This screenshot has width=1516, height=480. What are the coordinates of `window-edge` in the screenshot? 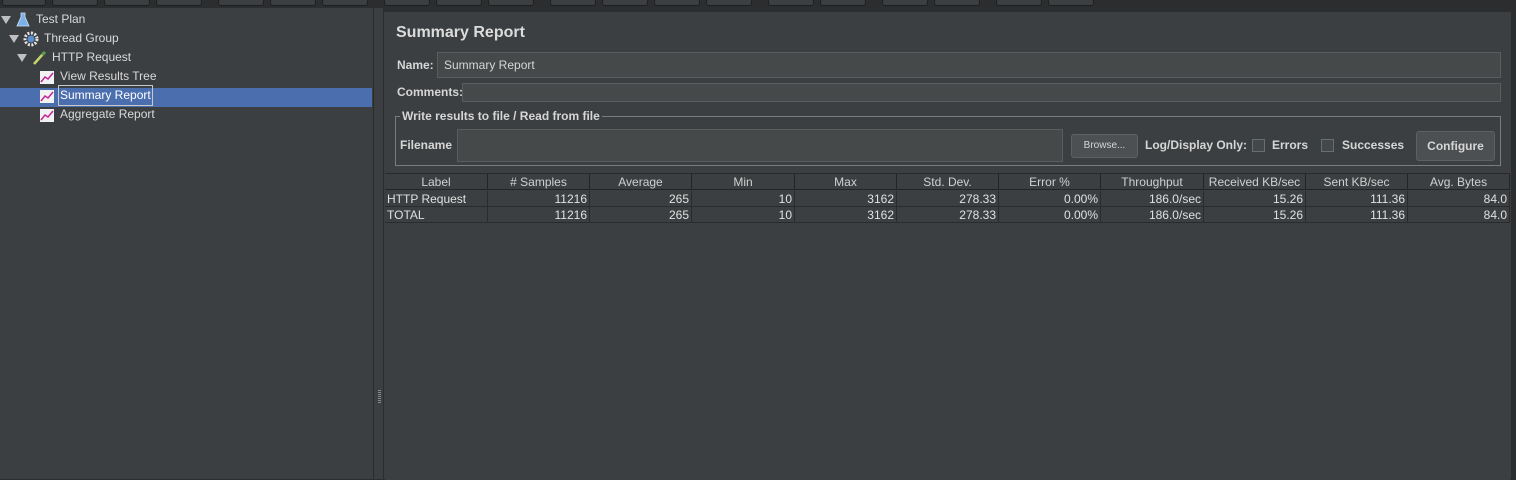 It's located at (1513, 245).